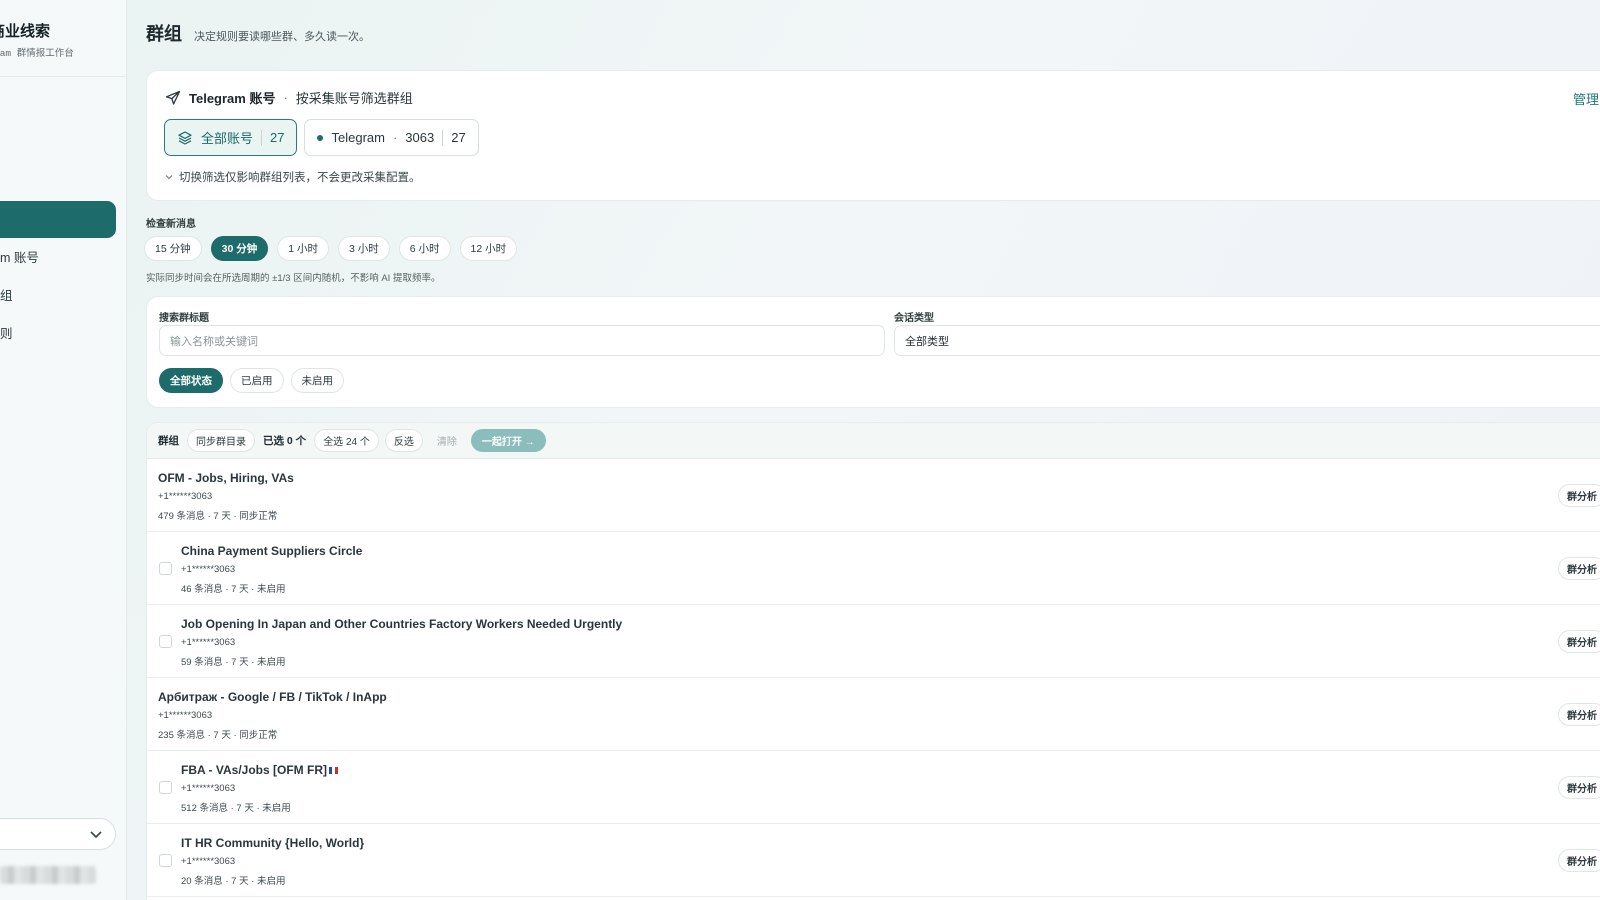 The image size is (1600, 900). What do you see at coordinates (282, 37) in the screenshot?
I see `page-description: 决定规则要读哪些群、多久读一次。` at bounding box center [282, 37].